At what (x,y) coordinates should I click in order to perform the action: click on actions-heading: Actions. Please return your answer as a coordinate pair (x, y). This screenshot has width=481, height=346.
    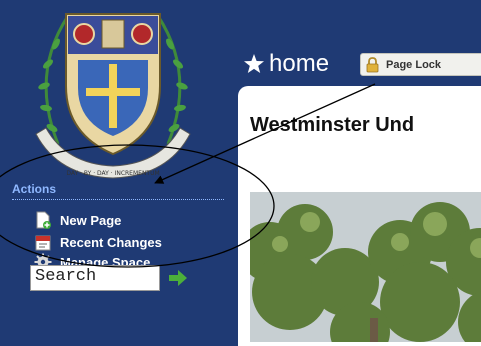
    Looking at the image, I should click on (34, 189).